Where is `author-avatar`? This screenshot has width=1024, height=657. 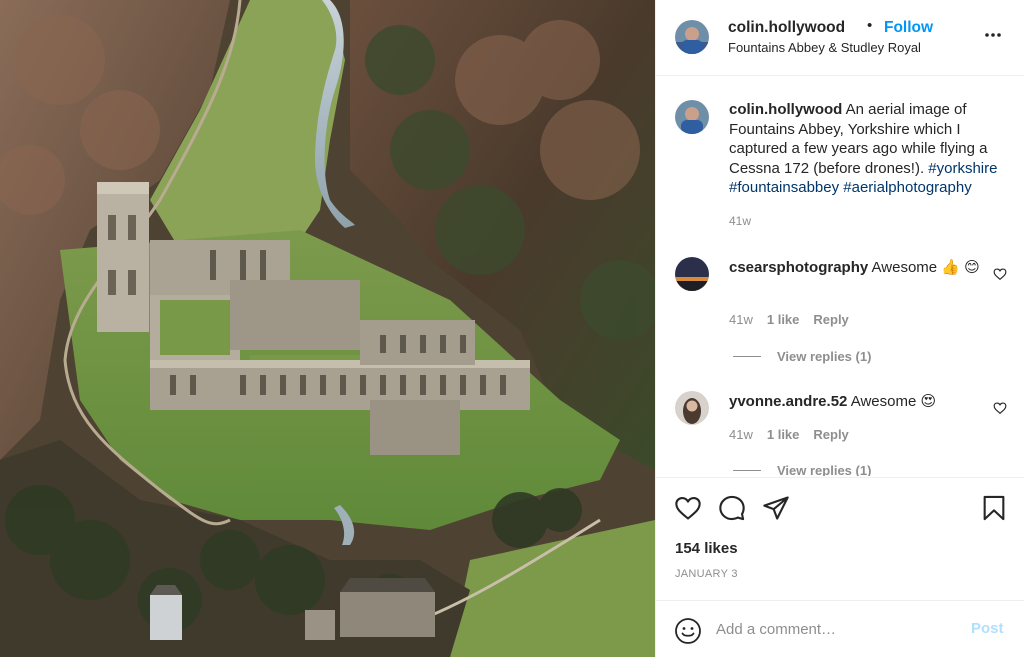
author-avatar is located at coordinates (692, 37).